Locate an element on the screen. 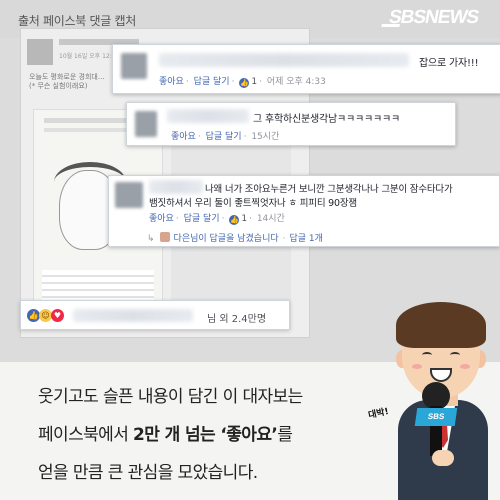 The width and height of the screenshot is (500, 500). comment-text: 잡으로 가자!!! is located at coordinates (449, 63).